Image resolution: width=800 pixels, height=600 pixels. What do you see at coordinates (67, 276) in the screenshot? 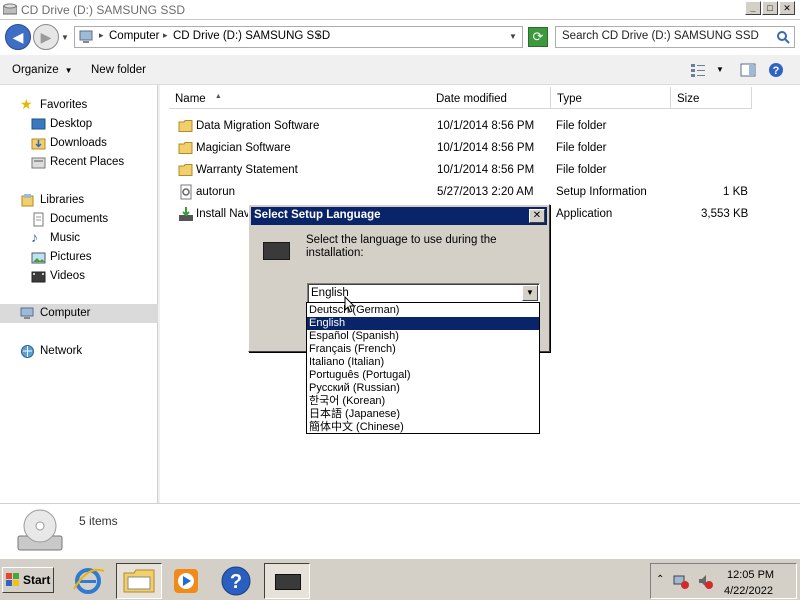
I see `nav-videos-label: Videos` at bounding box center [67, 276].